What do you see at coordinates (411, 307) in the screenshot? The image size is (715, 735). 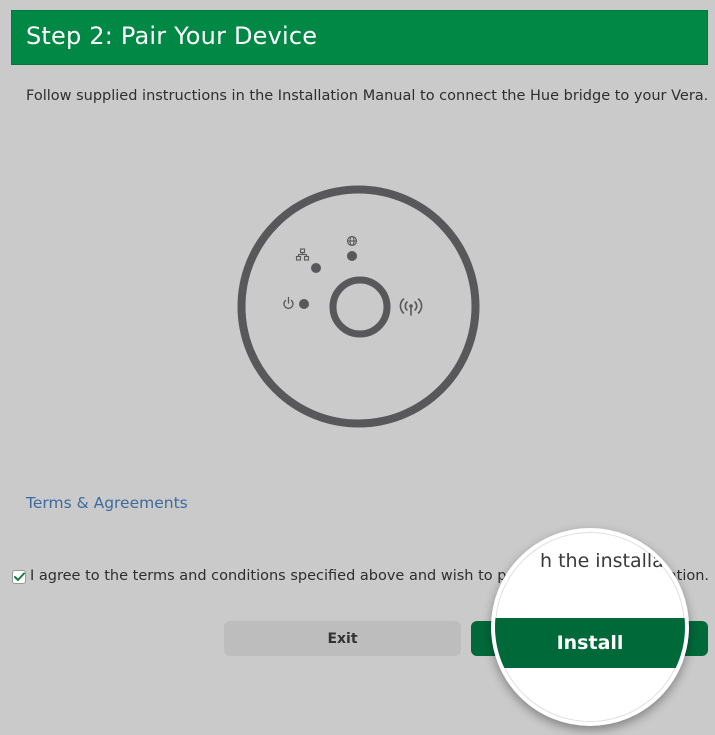 I see `wireless-icon` at bounding box center [411, 307].